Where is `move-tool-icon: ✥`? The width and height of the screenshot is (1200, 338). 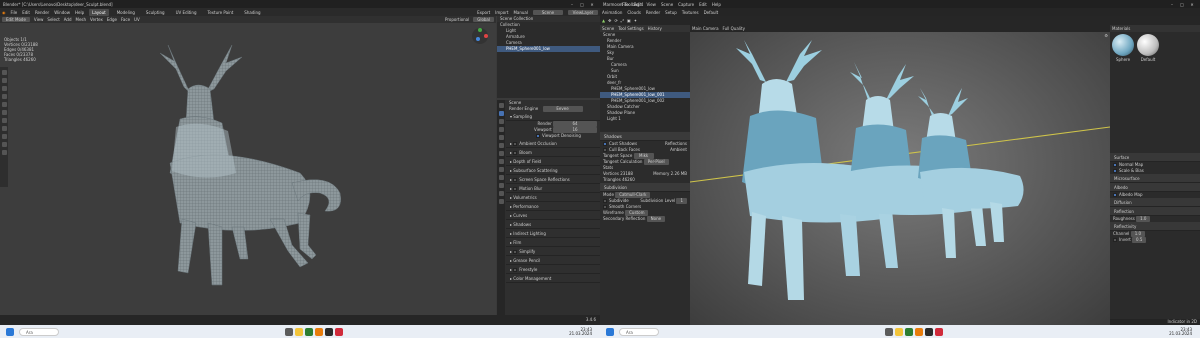
move-tool-icon: ✥ is located at coordinates (609, 20).